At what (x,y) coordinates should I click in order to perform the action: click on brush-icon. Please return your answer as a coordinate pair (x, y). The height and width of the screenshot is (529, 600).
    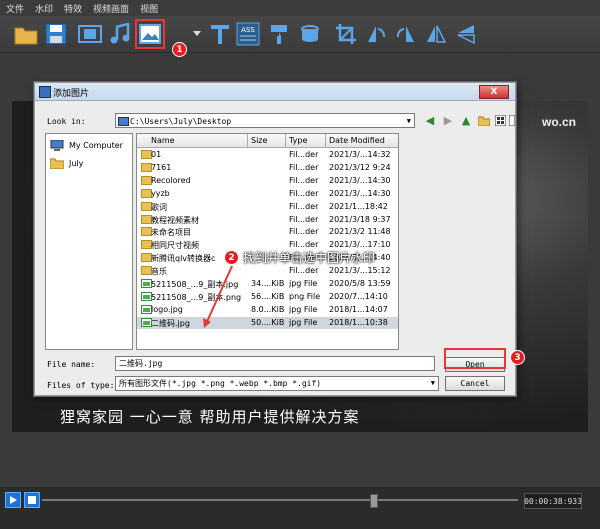
    Looking at the image, I should click on (280, 34).